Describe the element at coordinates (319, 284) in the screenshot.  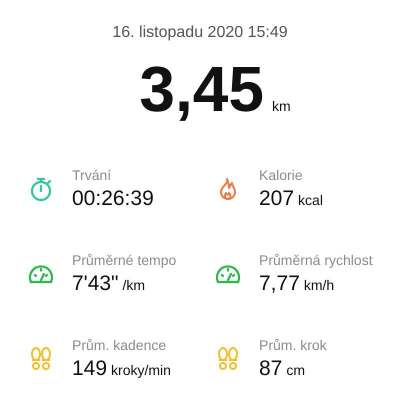
I see `stat-unit: km/h` at that location.